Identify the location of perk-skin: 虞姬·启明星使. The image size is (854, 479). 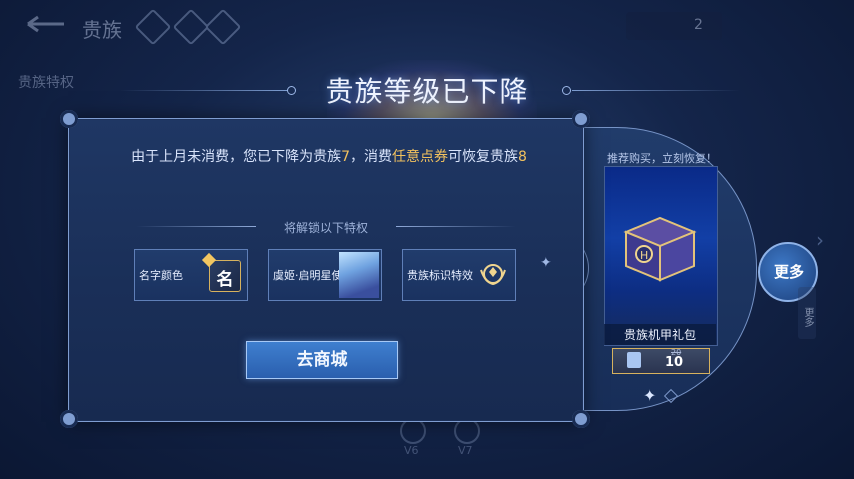
(325, 275).